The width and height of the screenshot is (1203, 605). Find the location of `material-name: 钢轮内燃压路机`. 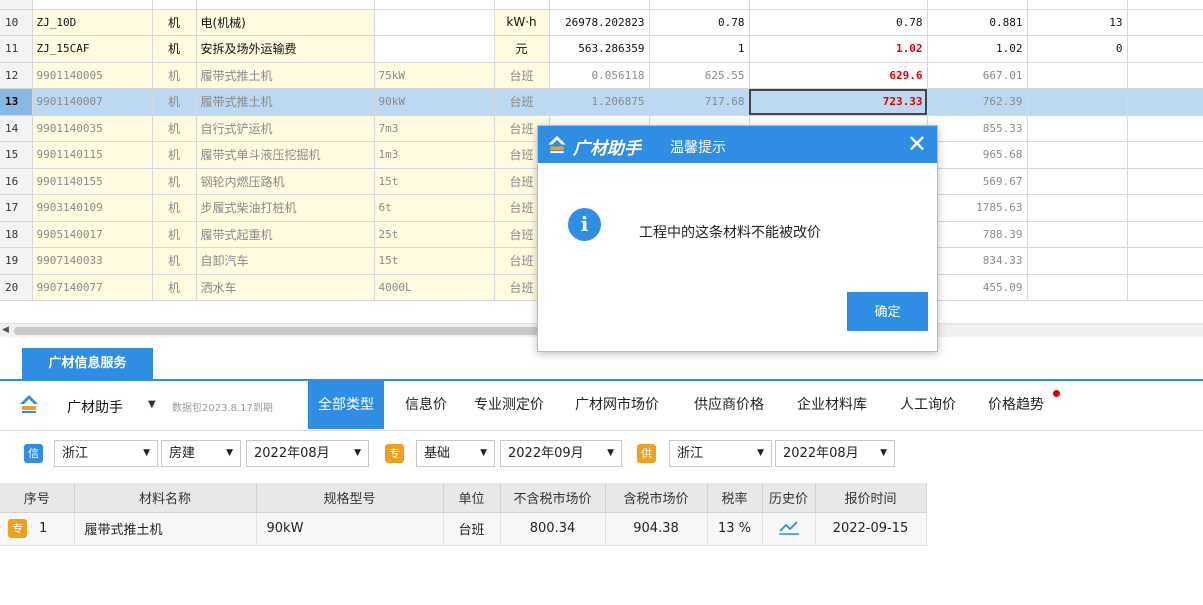

material-name: 钢轮内燃压路机 is located at coordinates (285, 181).